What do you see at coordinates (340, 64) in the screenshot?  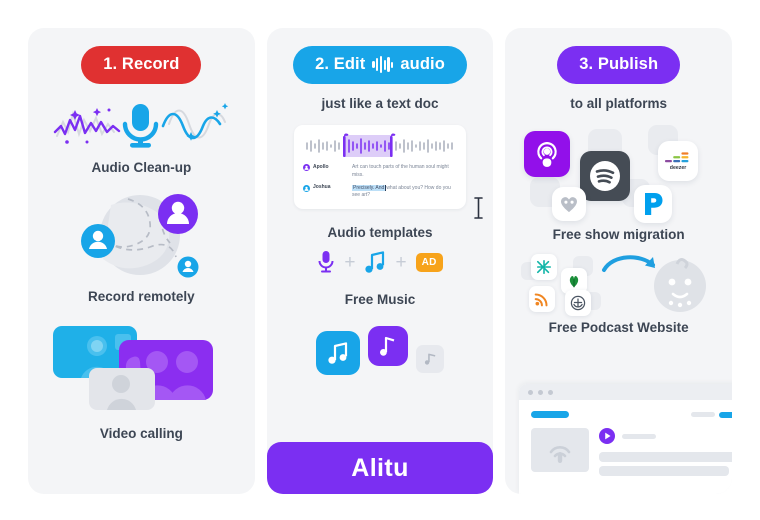 I see `badge-edit-prefix: 2. Edit` at bounding box center [340, 64].